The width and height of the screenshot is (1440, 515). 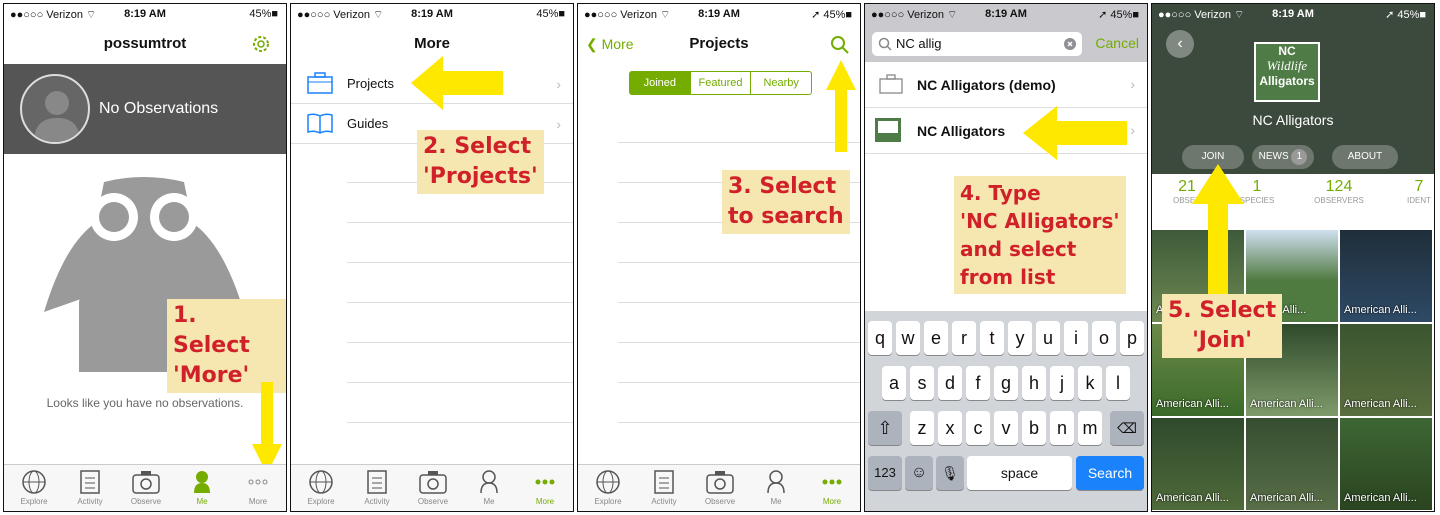 I want to click on segment-featured: Featured, so click(x=720, y=83).